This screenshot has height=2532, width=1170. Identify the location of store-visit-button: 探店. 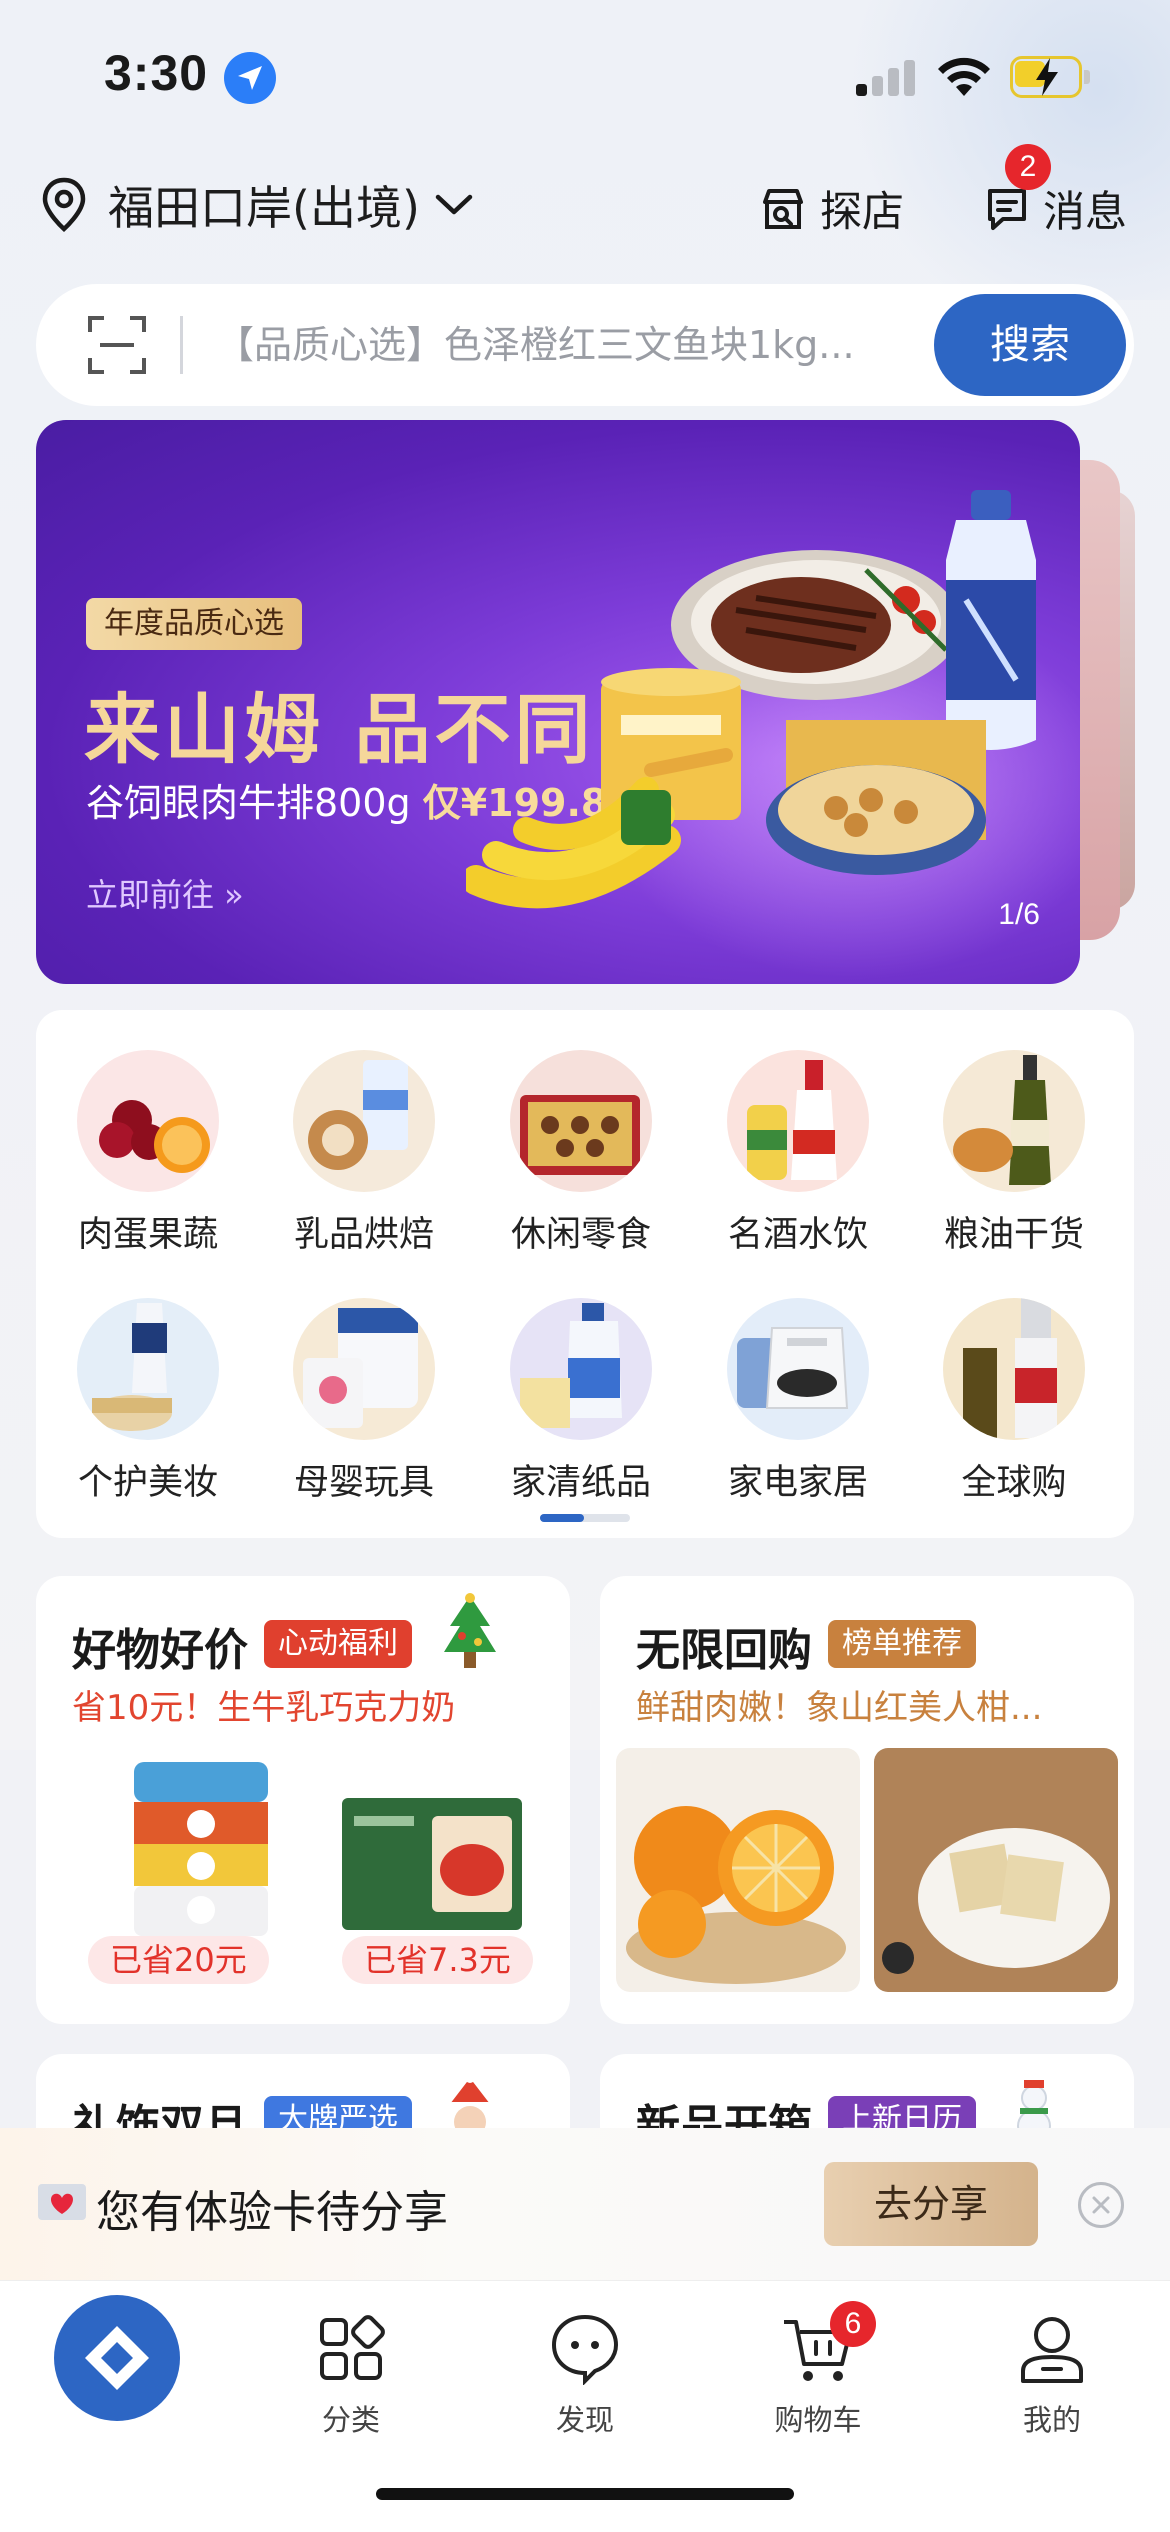
(832, 208).